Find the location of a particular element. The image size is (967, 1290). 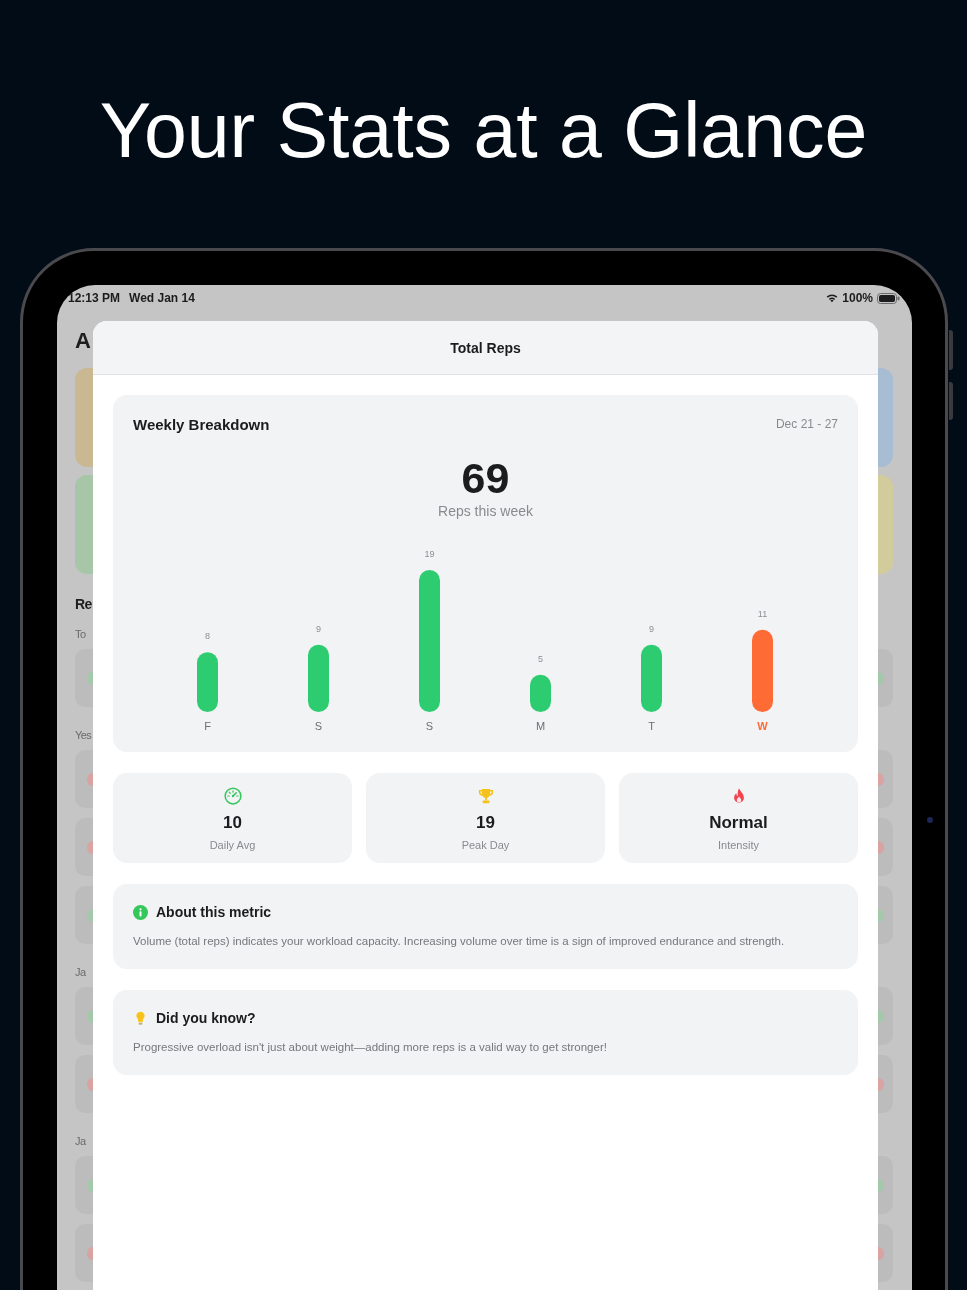

bar-value-label: 5 is located at coordinates (540, 658).